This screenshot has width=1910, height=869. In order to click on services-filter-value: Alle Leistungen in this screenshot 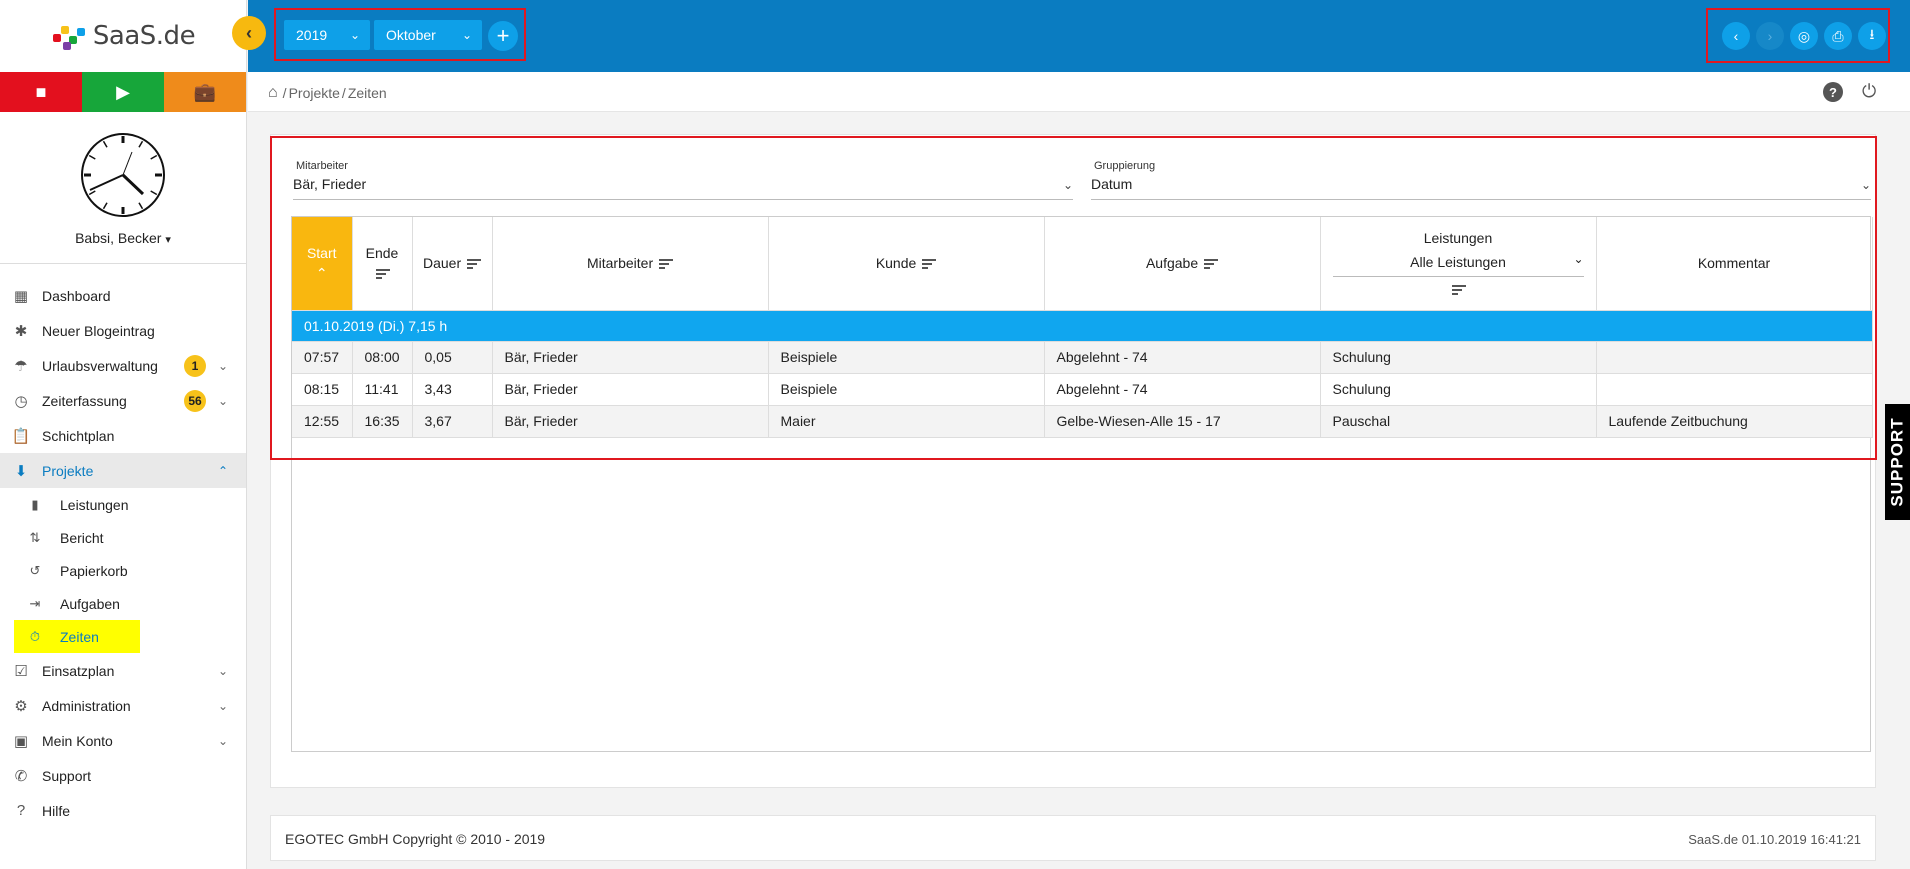, I will do `click(1458, 261)`.